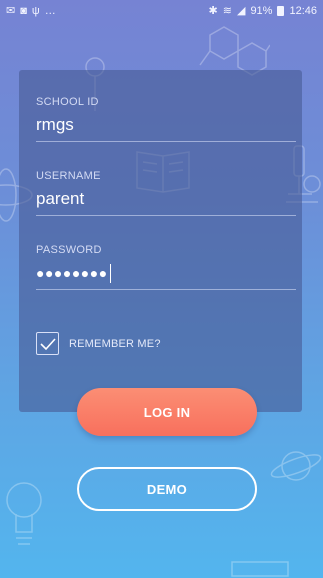 The image size is (323, 578). I want to click on school-id-underline, so click(166, 141).